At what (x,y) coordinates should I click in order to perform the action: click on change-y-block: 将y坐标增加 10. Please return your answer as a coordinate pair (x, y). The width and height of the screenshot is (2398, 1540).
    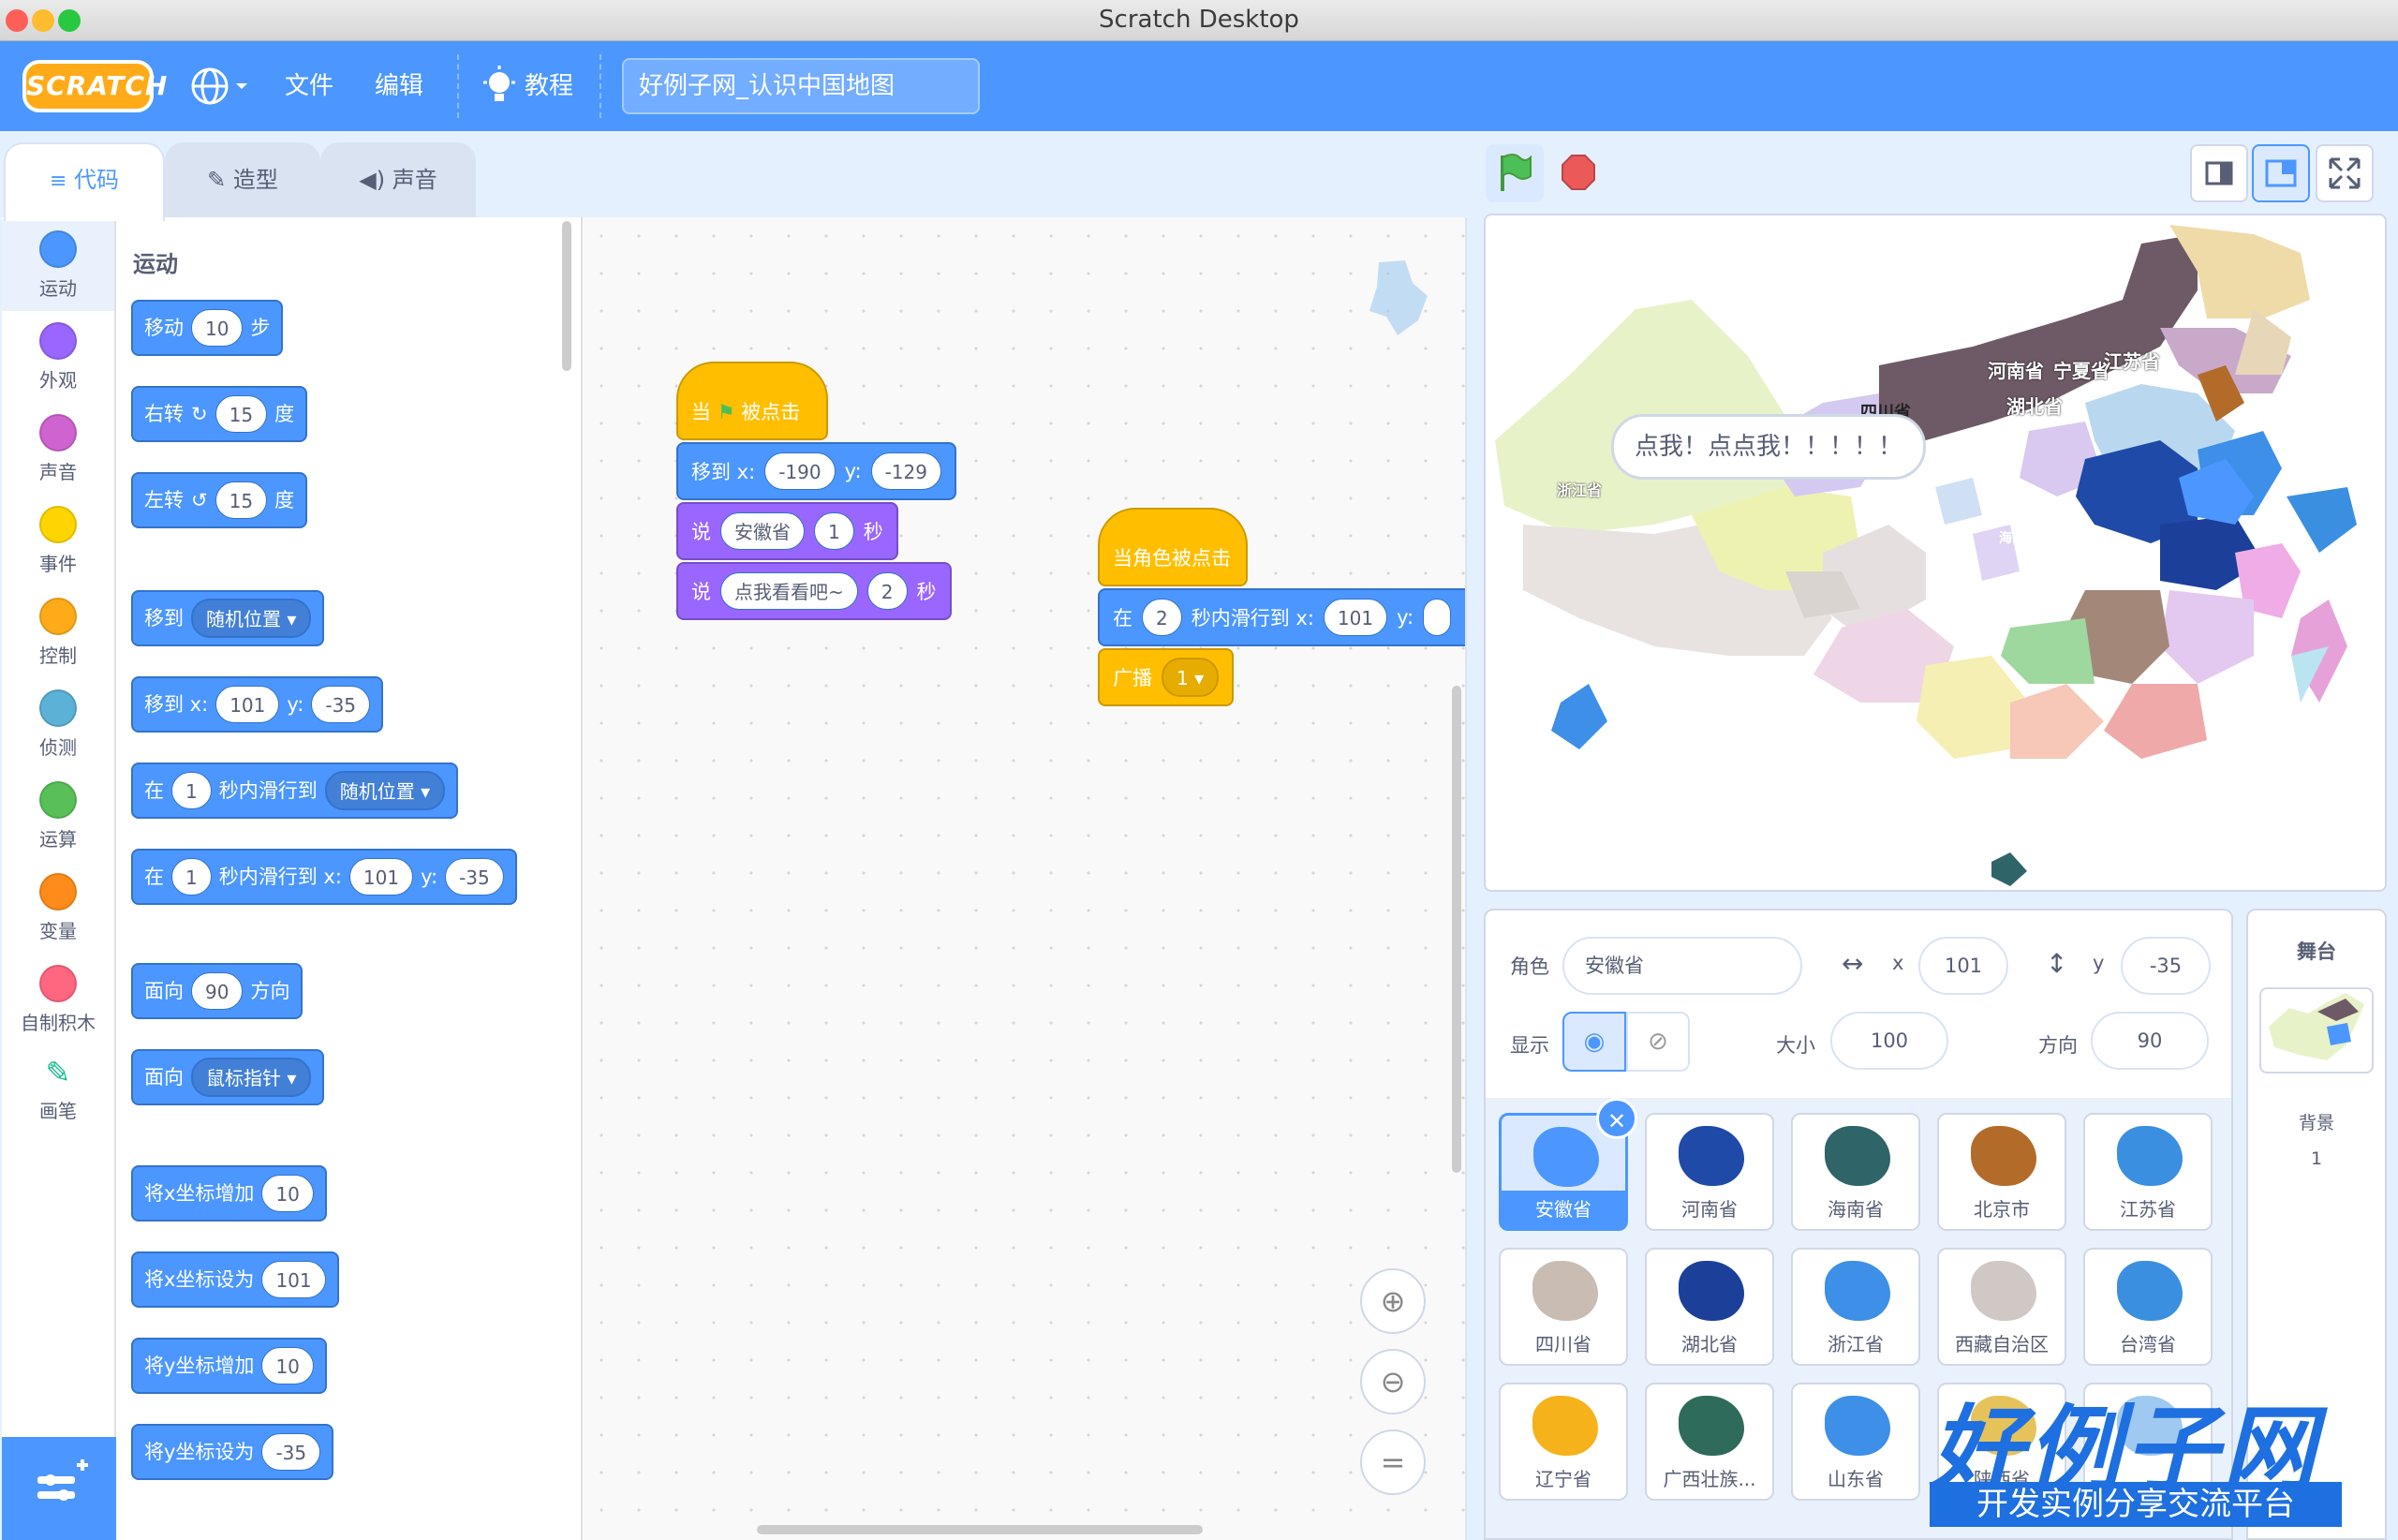
    Looking at the image, I should click on (229, 1366).